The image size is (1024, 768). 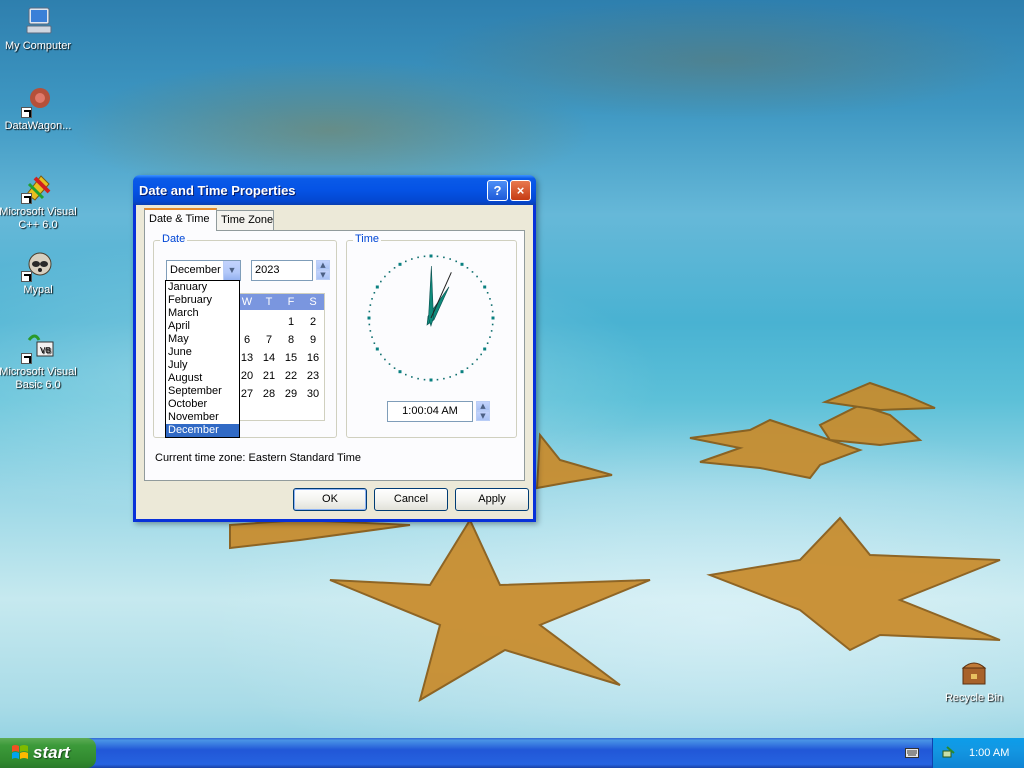 I want to click on calendar-day: 2, so click(x=313, y=322).